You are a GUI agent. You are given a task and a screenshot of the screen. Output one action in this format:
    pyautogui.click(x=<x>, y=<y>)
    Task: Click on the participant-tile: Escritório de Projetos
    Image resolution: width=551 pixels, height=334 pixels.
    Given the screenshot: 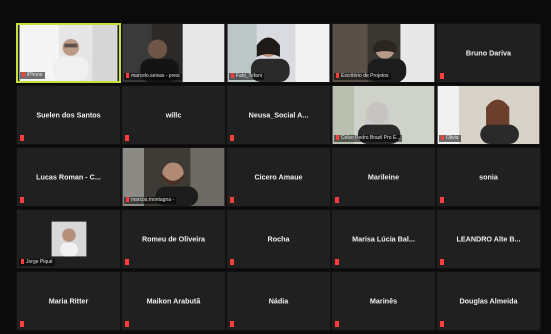 What is the action you would take?
    pyautogui.click(x=383, y=53)
    